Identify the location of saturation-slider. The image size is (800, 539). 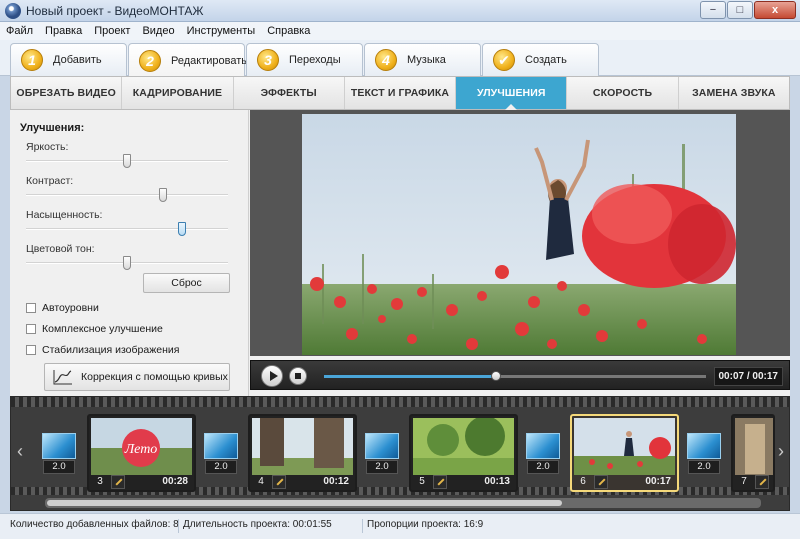
(127, 229).